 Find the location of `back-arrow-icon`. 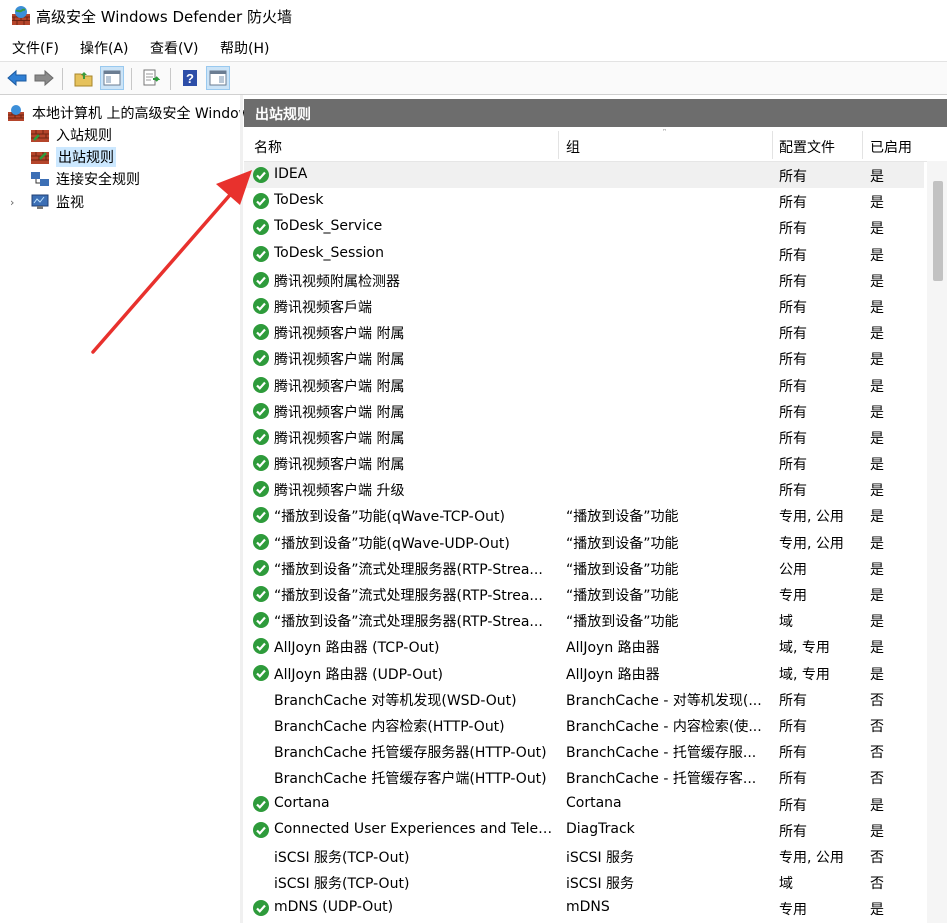

back-arrow-icon is located at coordinates (17, 78).